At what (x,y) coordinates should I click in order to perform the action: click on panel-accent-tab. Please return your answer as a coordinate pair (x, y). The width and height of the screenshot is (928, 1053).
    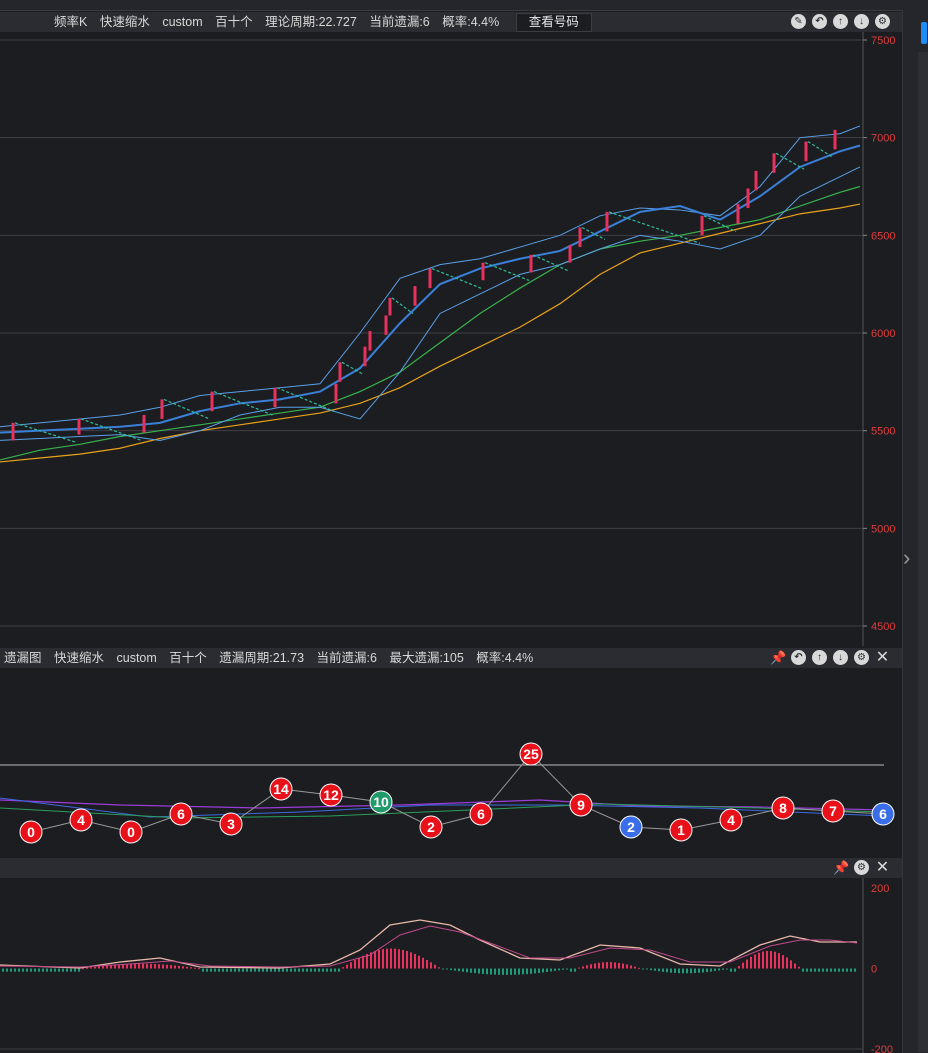
    Looking at the image, I should click on (924, 33).